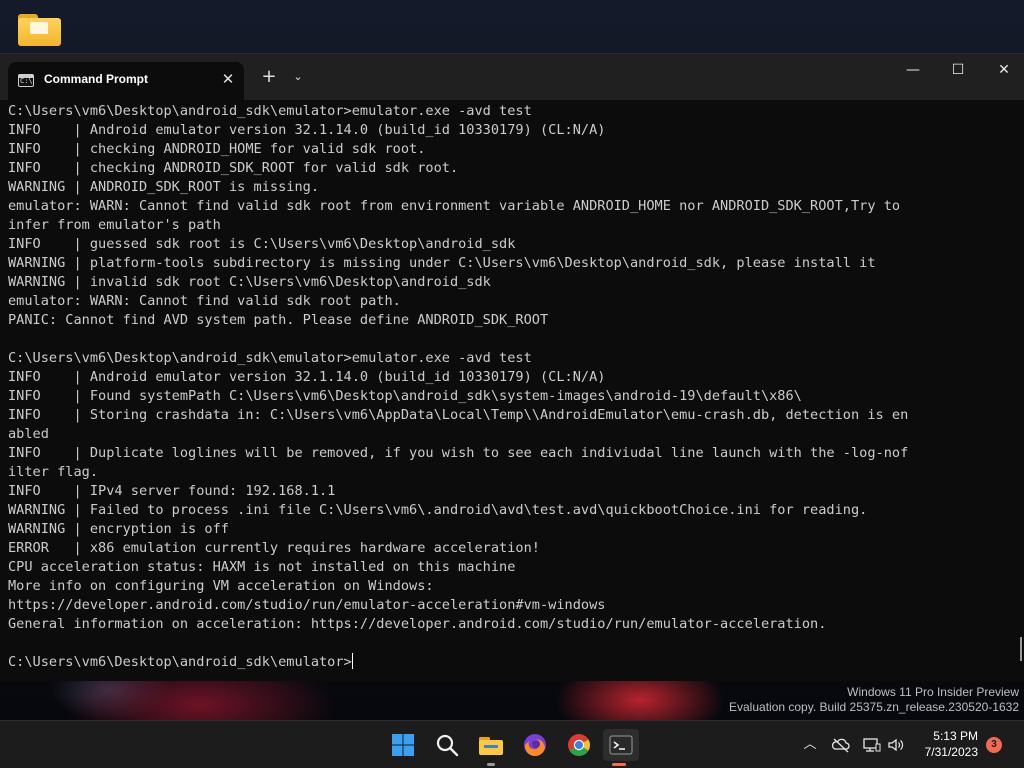  Describe the element at coordinates (172, 491) in the screenshot. I see `console-line: INFO | IPv4 server found: 192.168.1.1` at that location.